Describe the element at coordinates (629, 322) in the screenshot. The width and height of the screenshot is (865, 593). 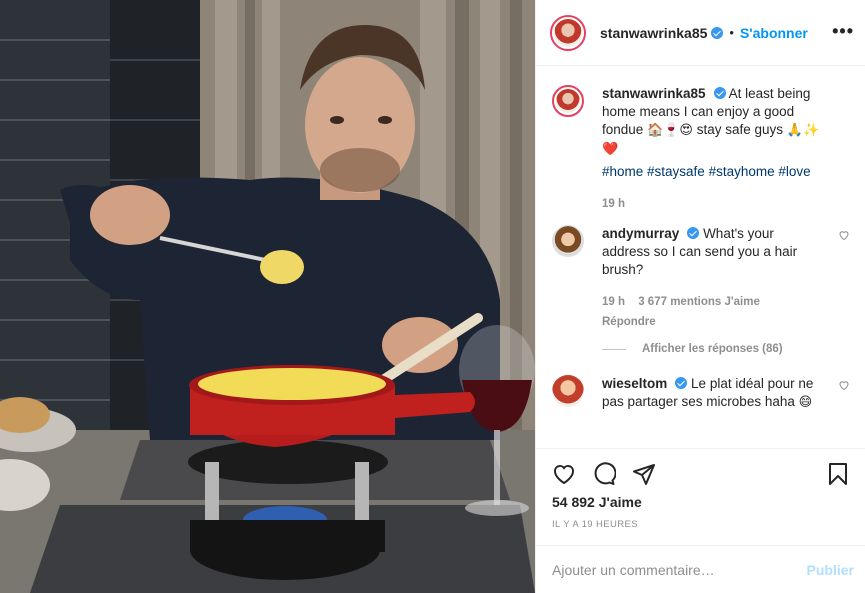
I see `reply-label: Répondre` at that location.